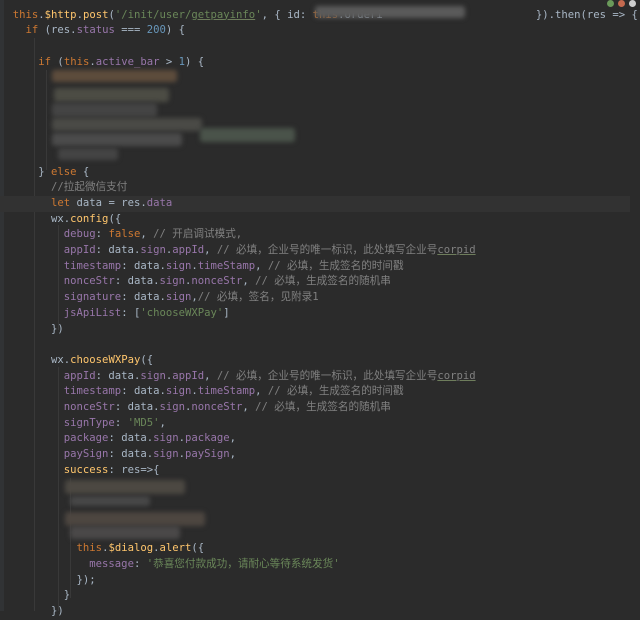  What do you see at coordinates (198, 234) in the screenshot?
I see `code-token: // 开启调试模式,` at bounding box center [198, 234].